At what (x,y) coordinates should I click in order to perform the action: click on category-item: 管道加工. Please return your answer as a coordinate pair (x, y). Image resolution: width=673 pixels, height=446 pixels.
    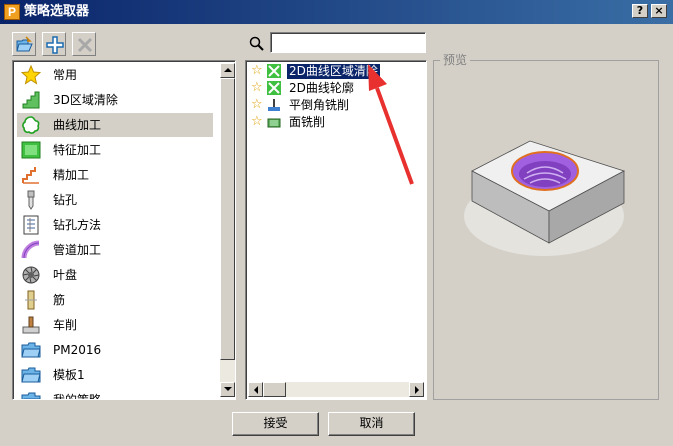
    Looking at the image, I should click on (115, 250).